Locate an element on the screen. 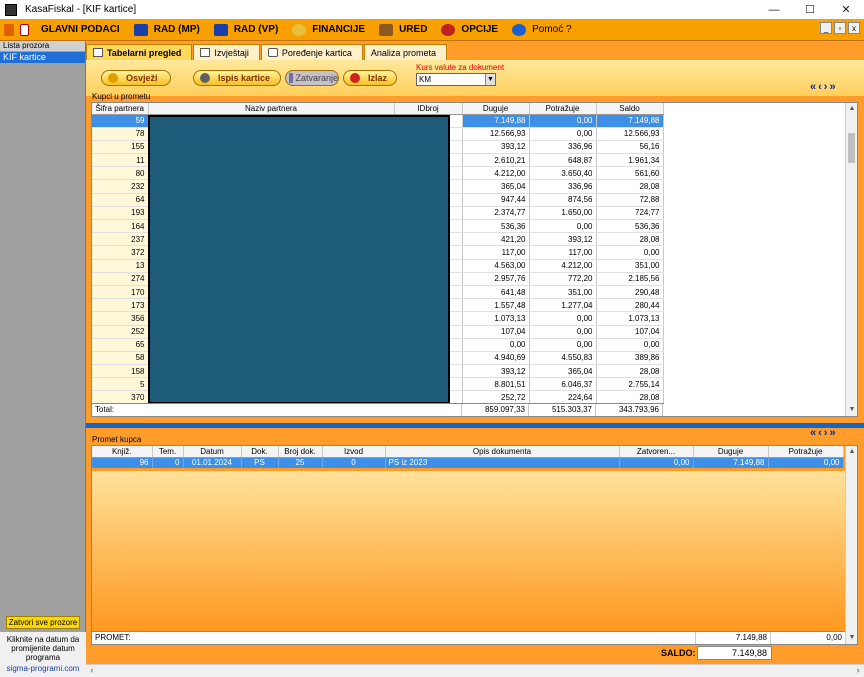 This screenshot has width=864, height=677. transaction-cell: 0,00 is located at coordinates (806, 462).